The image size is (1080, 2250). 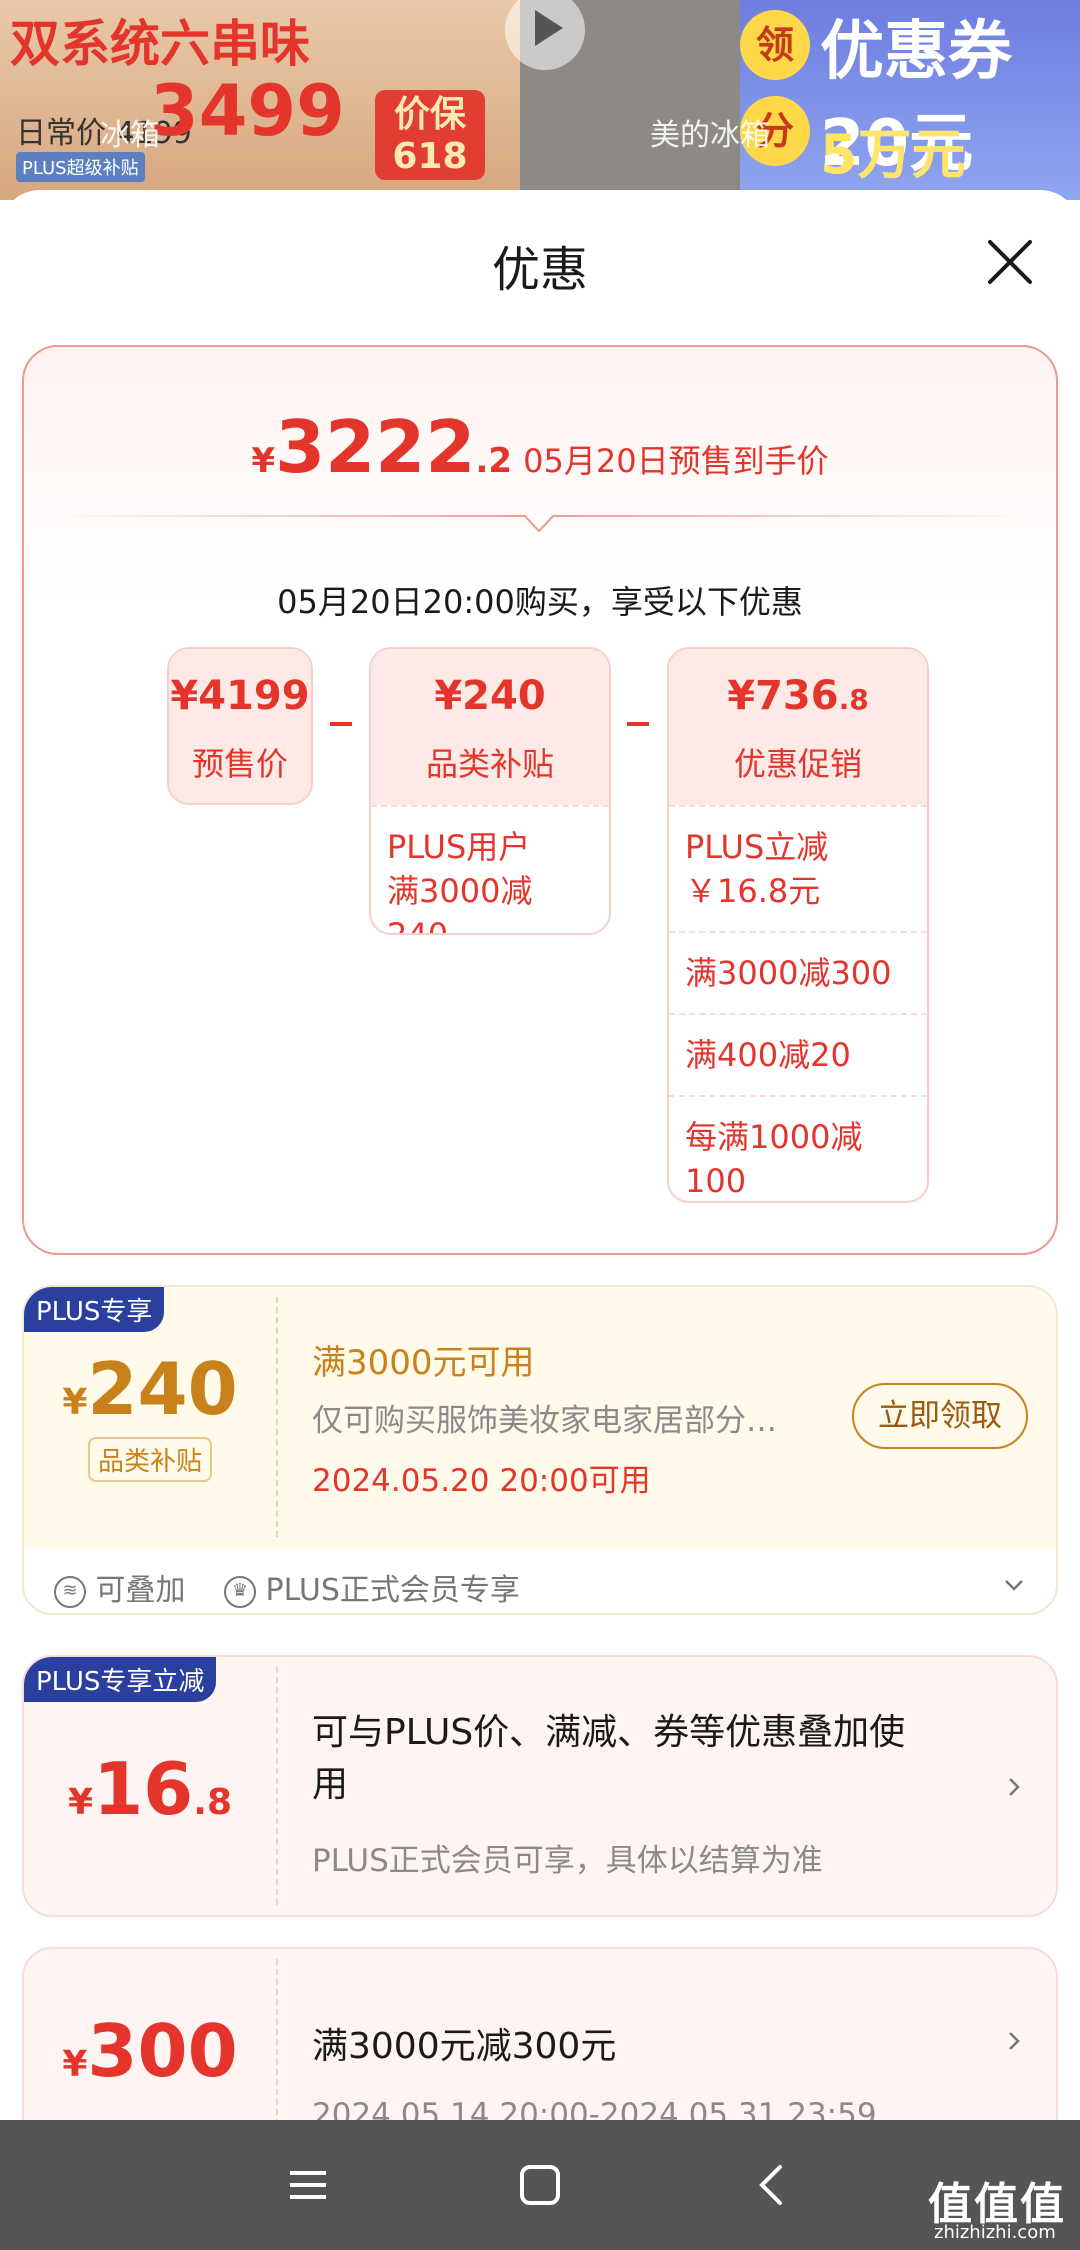 I want to click on subsidy-amount: ¥240, so click(x=490, y=696).